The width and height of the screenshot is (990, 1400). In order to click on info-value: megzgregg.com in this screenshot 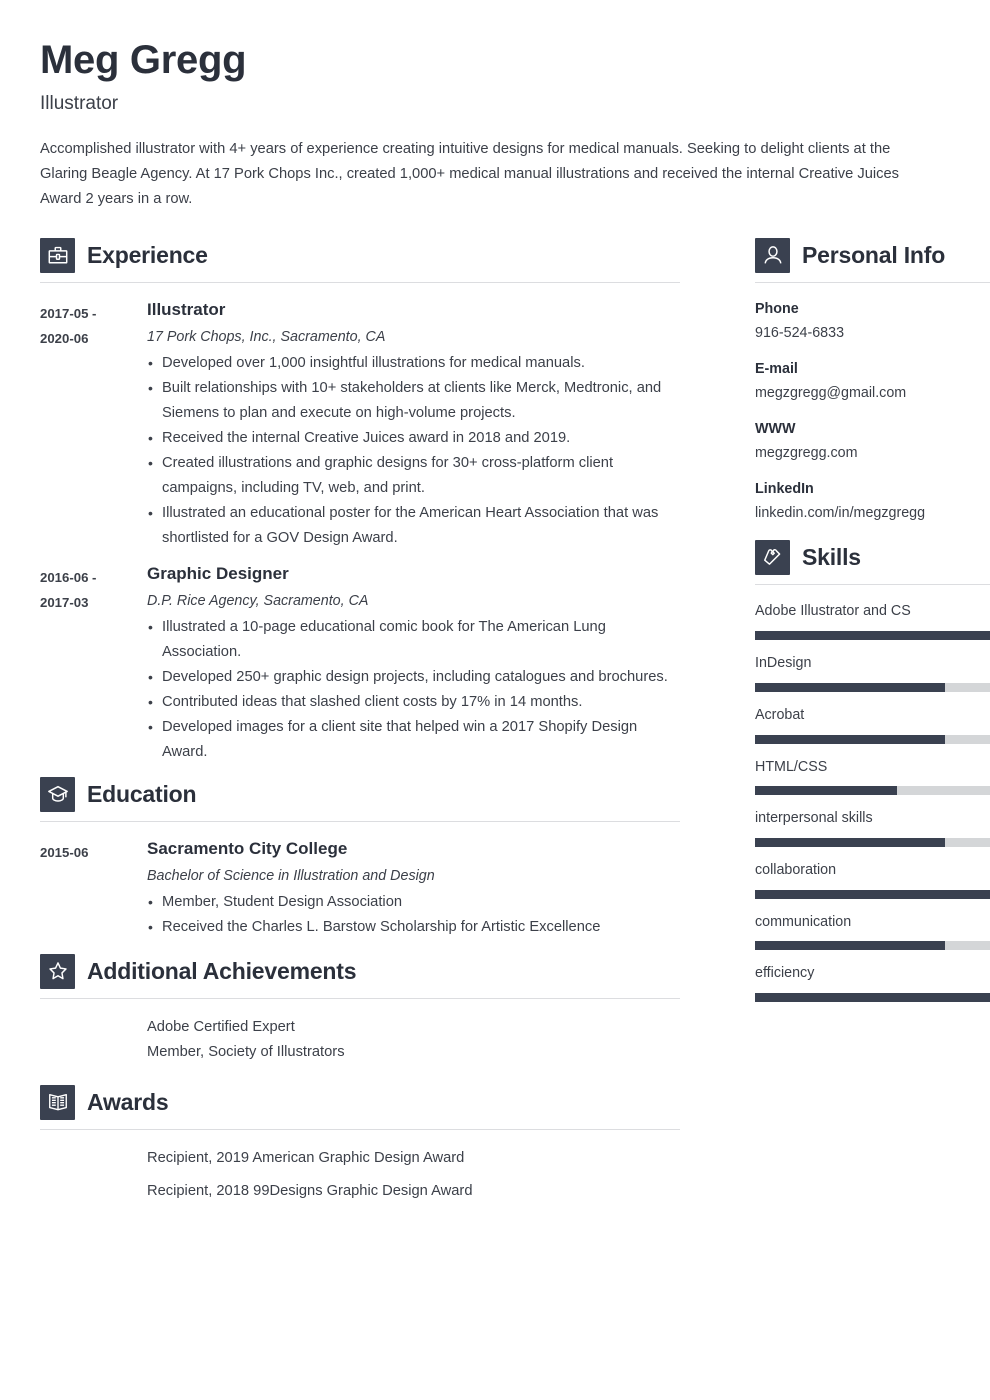, I will do `click(872, 453)`.